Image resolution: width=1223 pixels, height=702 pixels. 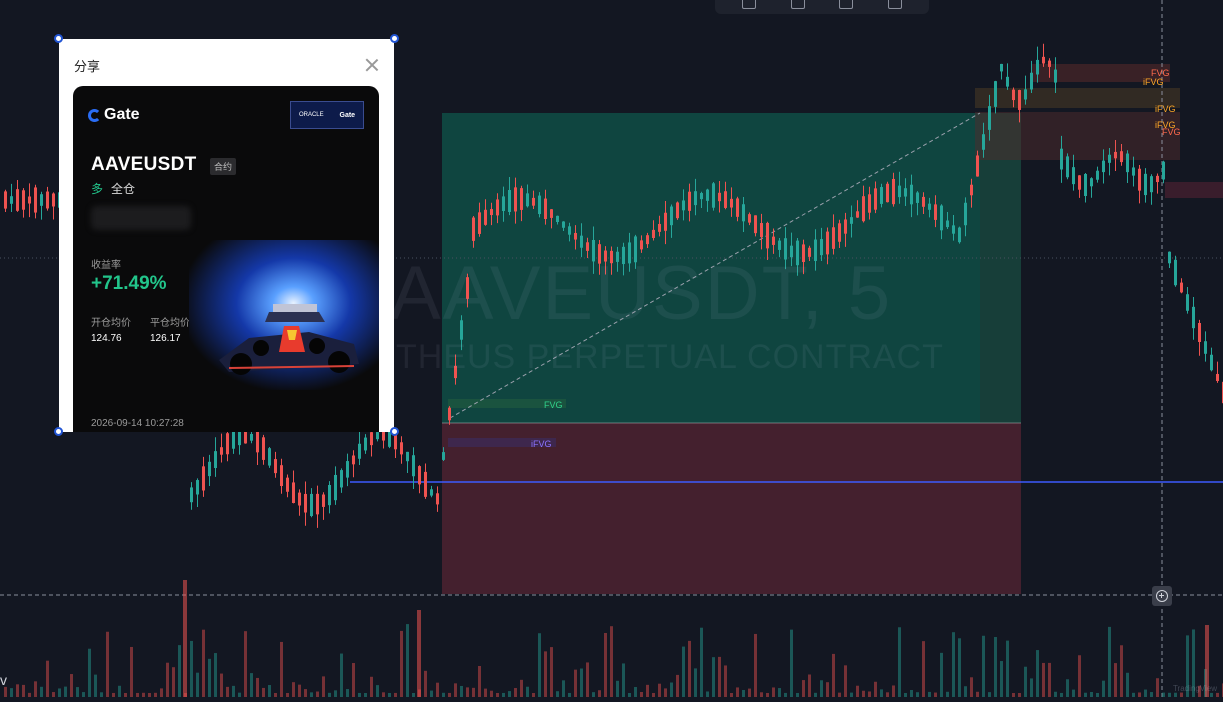 I want to click on plus-circle-icon, so click(x=1162, y=596).